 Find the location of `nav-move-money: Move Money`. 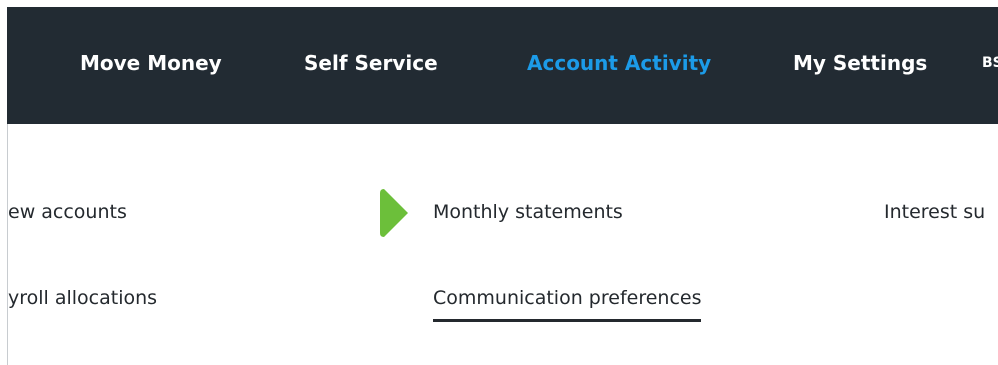

nav-move-money: Move Money is located at coordinates (151, 65).